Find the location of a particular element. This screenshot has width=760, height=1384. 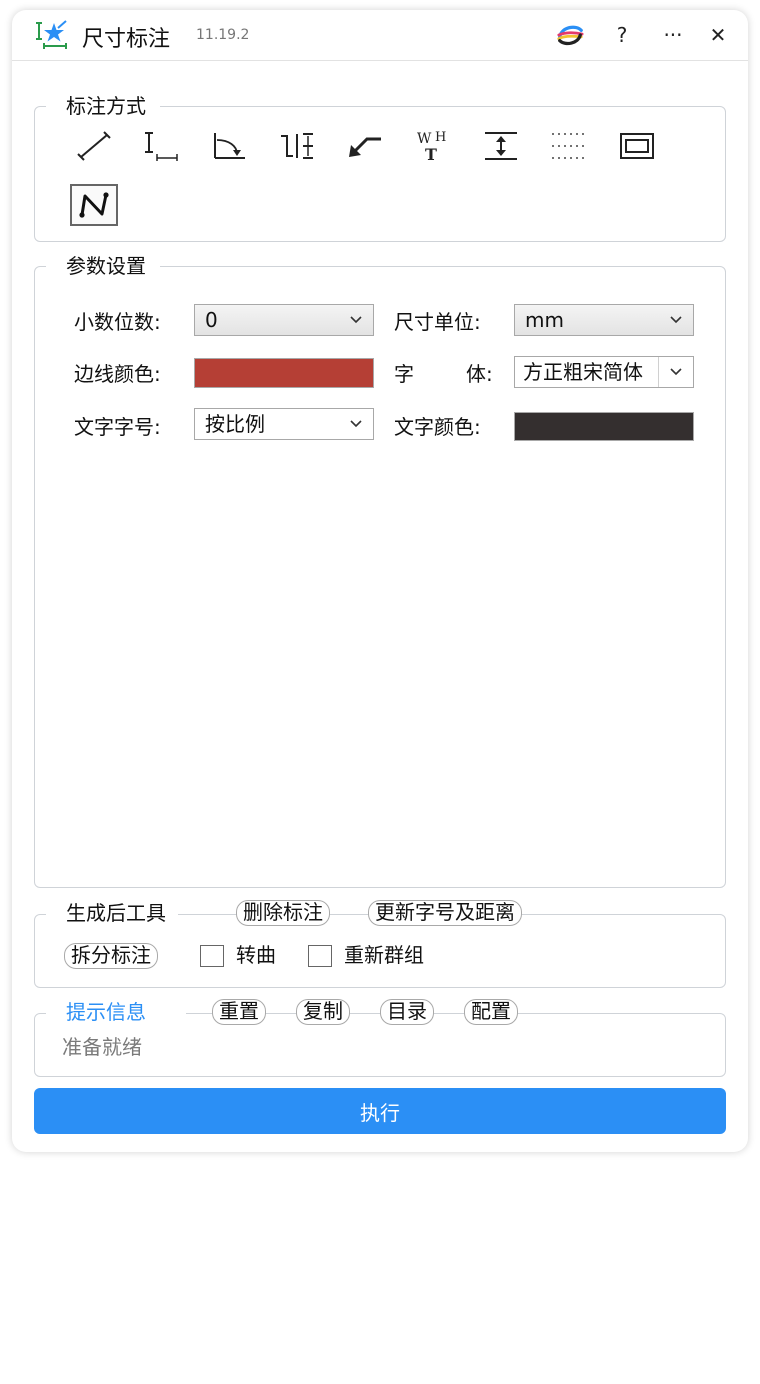

angular-dimension-tool is located at coordinates (229, 146).